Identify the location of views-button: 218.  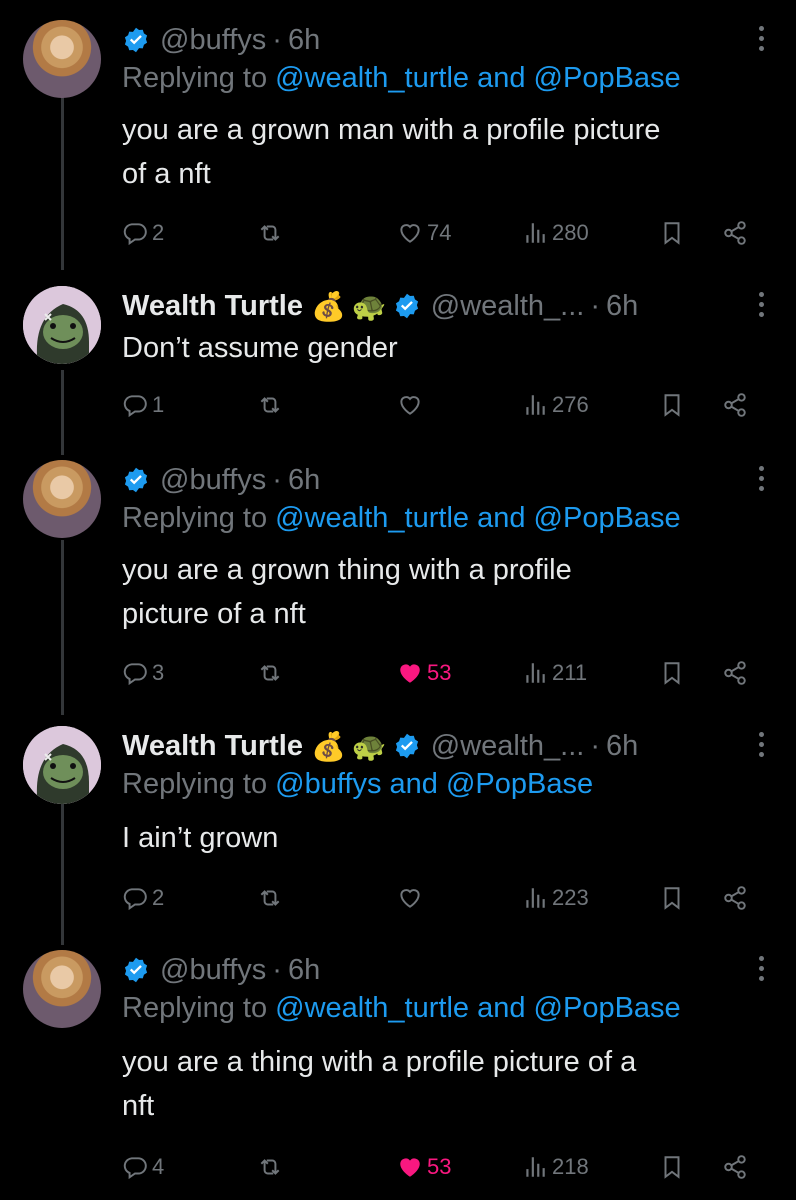
(555, 1167).